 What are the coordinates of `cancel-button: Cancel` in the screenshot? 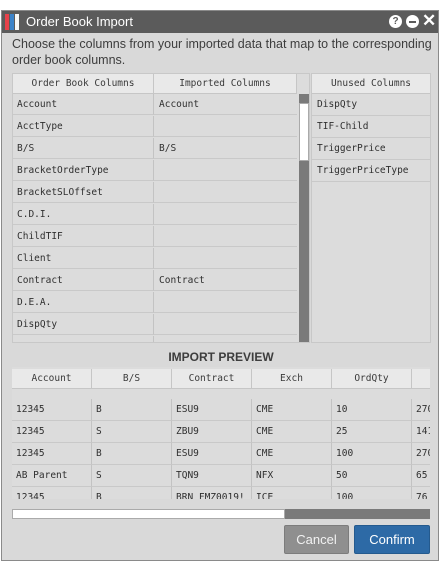 It's located at (316, 539).